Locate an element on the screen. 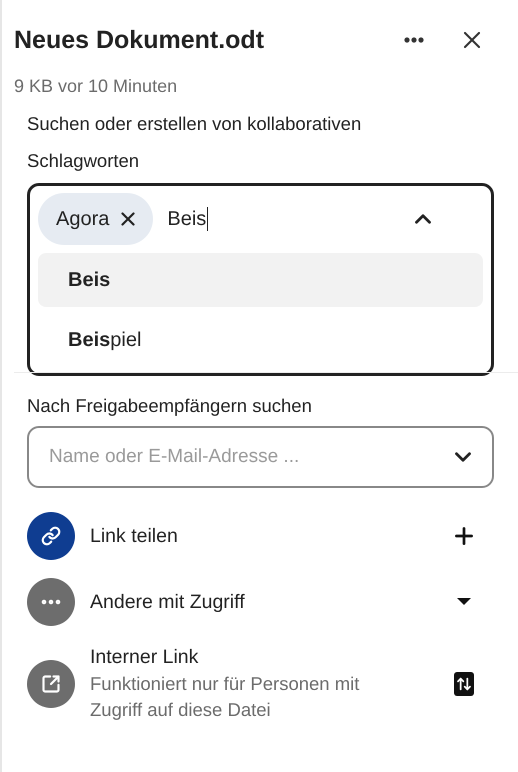  tags-label: Suchen oder erstellen von kollaborativen Schlagworten is located at coordinates (194, 142).